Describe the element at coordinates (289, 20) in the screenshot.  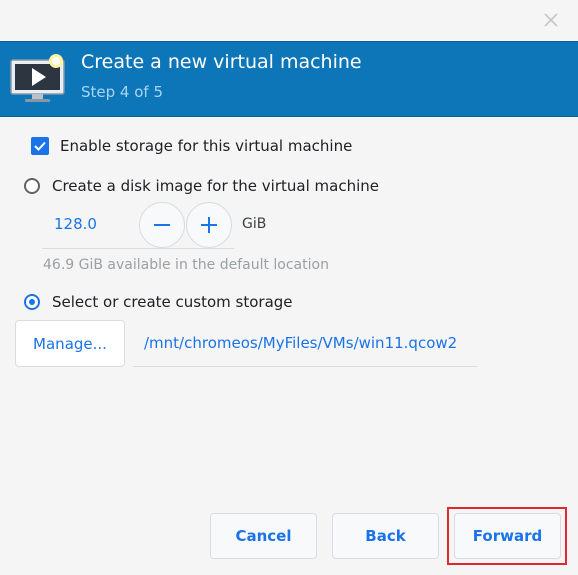
I see `title-bar` at that location.